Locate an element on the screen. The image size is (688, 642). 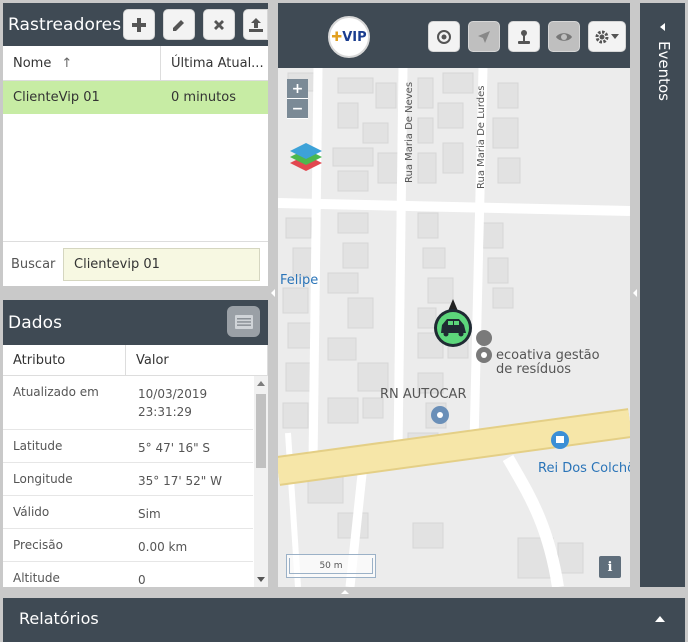
follow-button is located at coordinates (484, 36).